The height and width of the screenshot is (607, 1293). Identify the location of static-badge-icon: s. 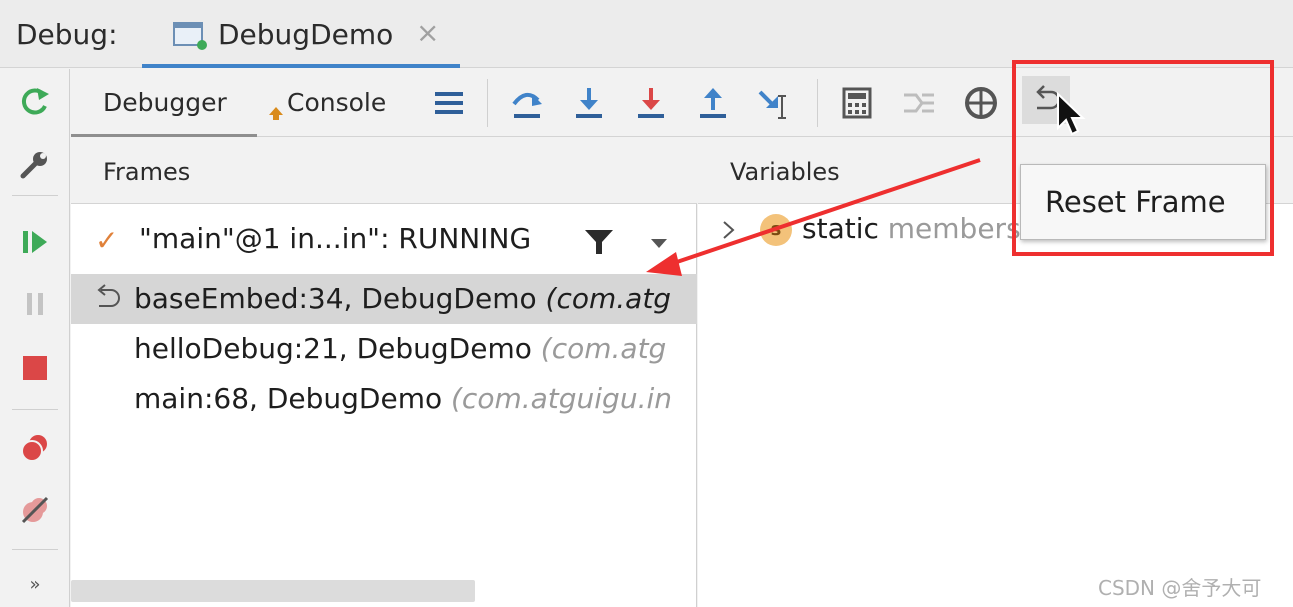
(776, 230).